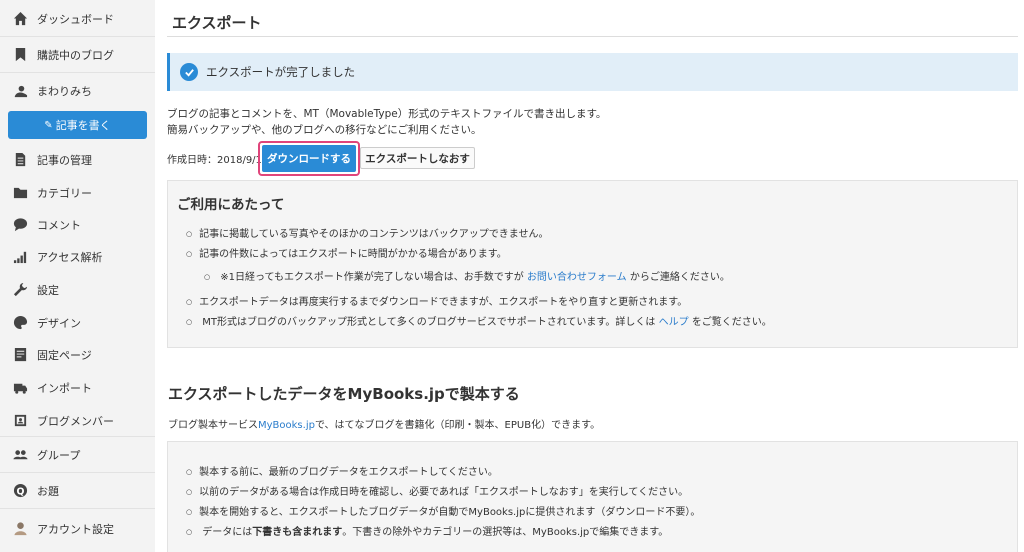  What do you see at coordinates (297, 532) in the screenshot?
I see `list-item-emphasis: 下書きも含まれます` at bounding box center [297, 532].